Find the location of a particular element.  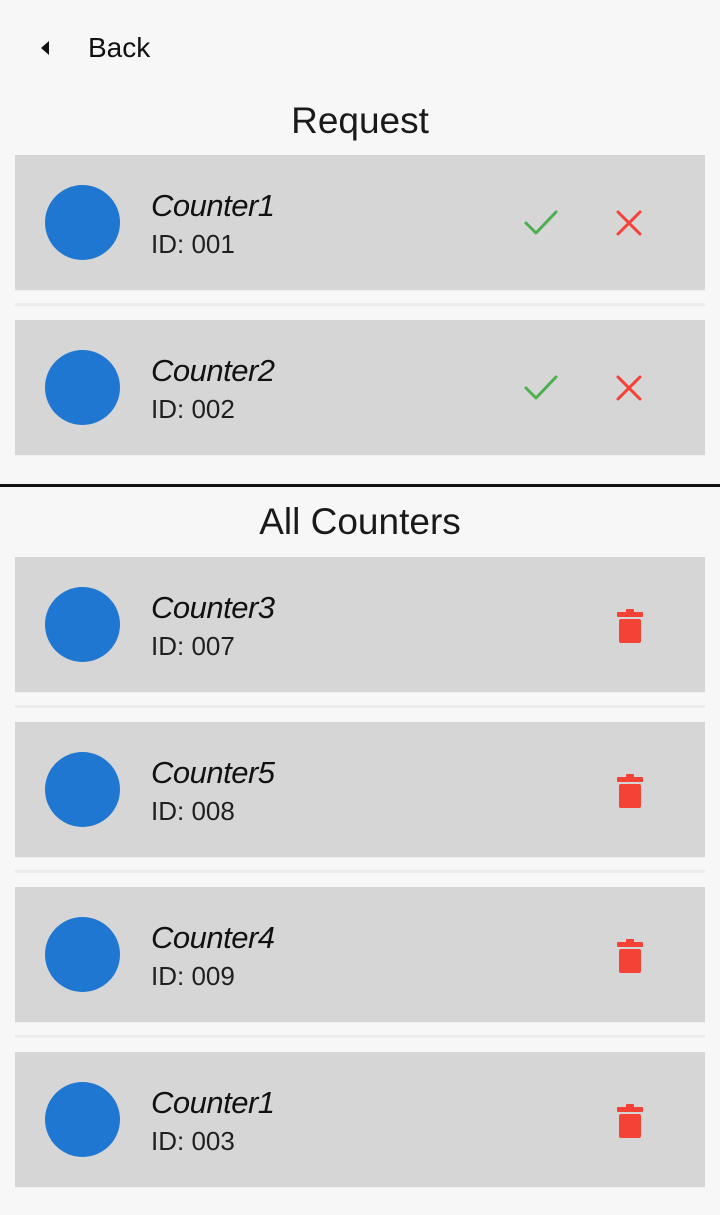

counter-id: ID: 003 is located at coordinates (193, 1141).